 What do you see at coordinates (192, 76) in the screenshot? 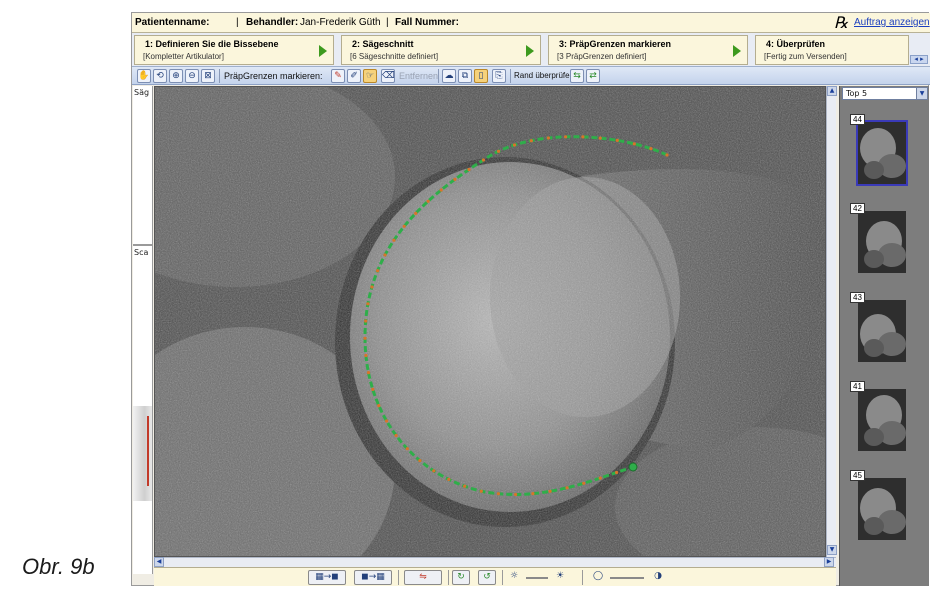
I see `zoom-out-icon: ⊖` at bounding box center [192, 76].